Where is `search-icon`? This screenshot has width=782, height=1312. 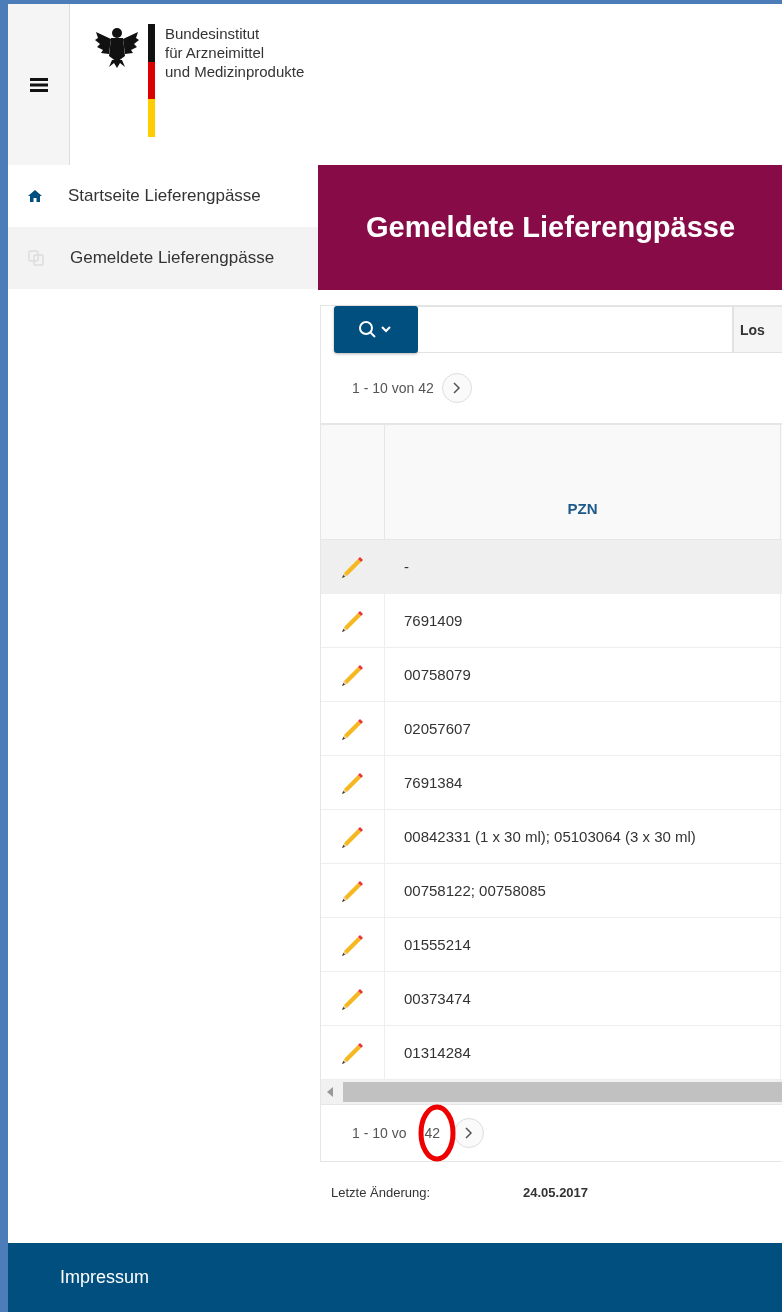
search-icon is located at coordinates (376, 329).